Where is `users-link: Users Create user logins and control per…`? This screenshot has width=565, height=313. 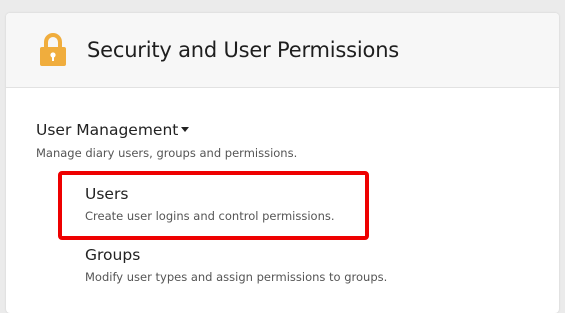
users-link: Users Create user logins and control per… is located at coordinates (210, 204).